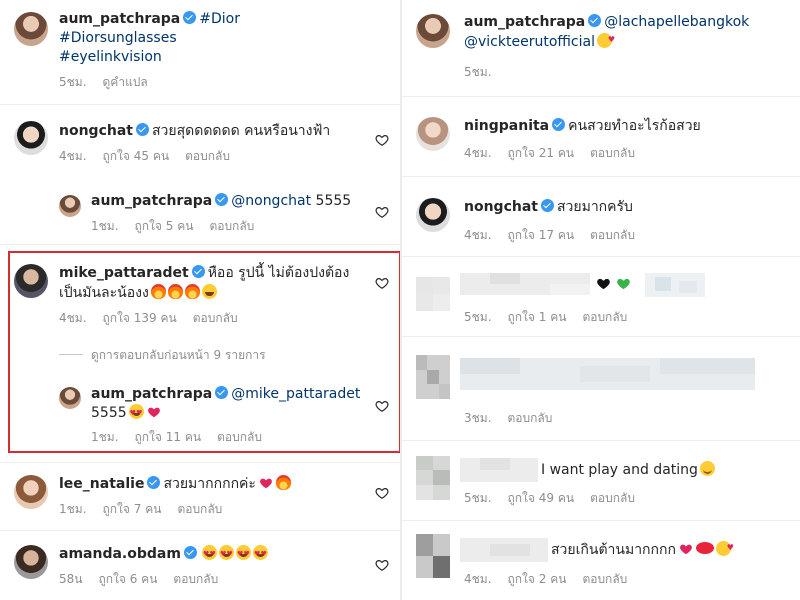  What do you see at coordinates (278, 273) in the screenshot?
I see `comment-text: หืออ รูปนี้ ไม่ต้องปงต้อง` at bounding box center [278, 273].